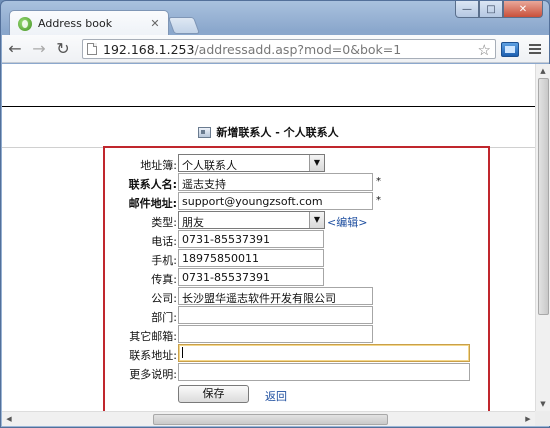 The image size is (550, 428). I want to click on forward-arrow-icon: →, so click(39, 49).